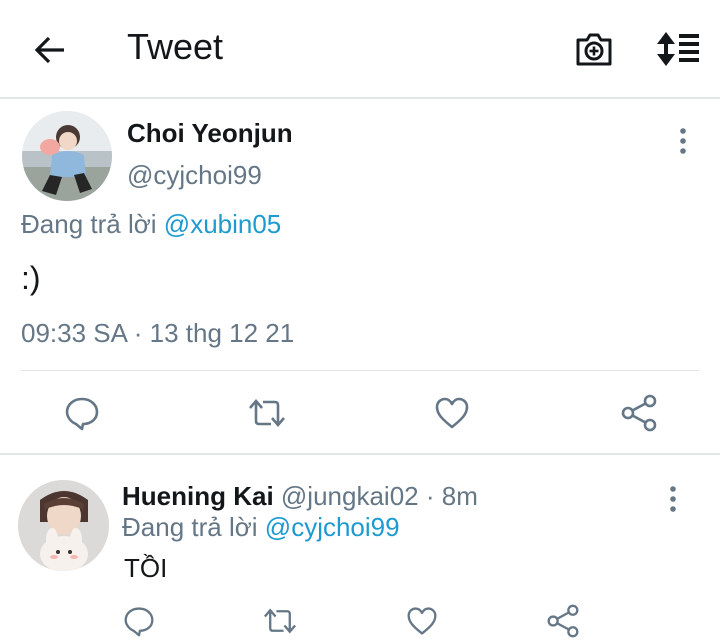  I want to click on sort-lines-icon, so click(678, 49).